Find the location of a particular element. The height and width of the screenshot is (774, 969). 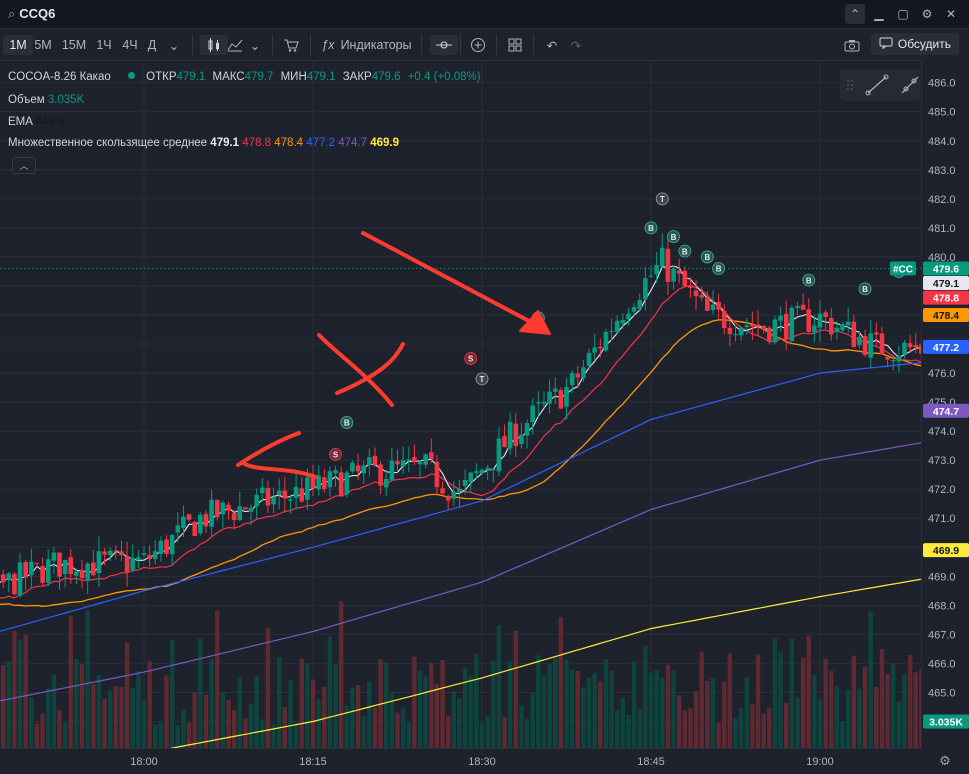

price-tick-label: 476.0 is located at coordinates (942, 374).